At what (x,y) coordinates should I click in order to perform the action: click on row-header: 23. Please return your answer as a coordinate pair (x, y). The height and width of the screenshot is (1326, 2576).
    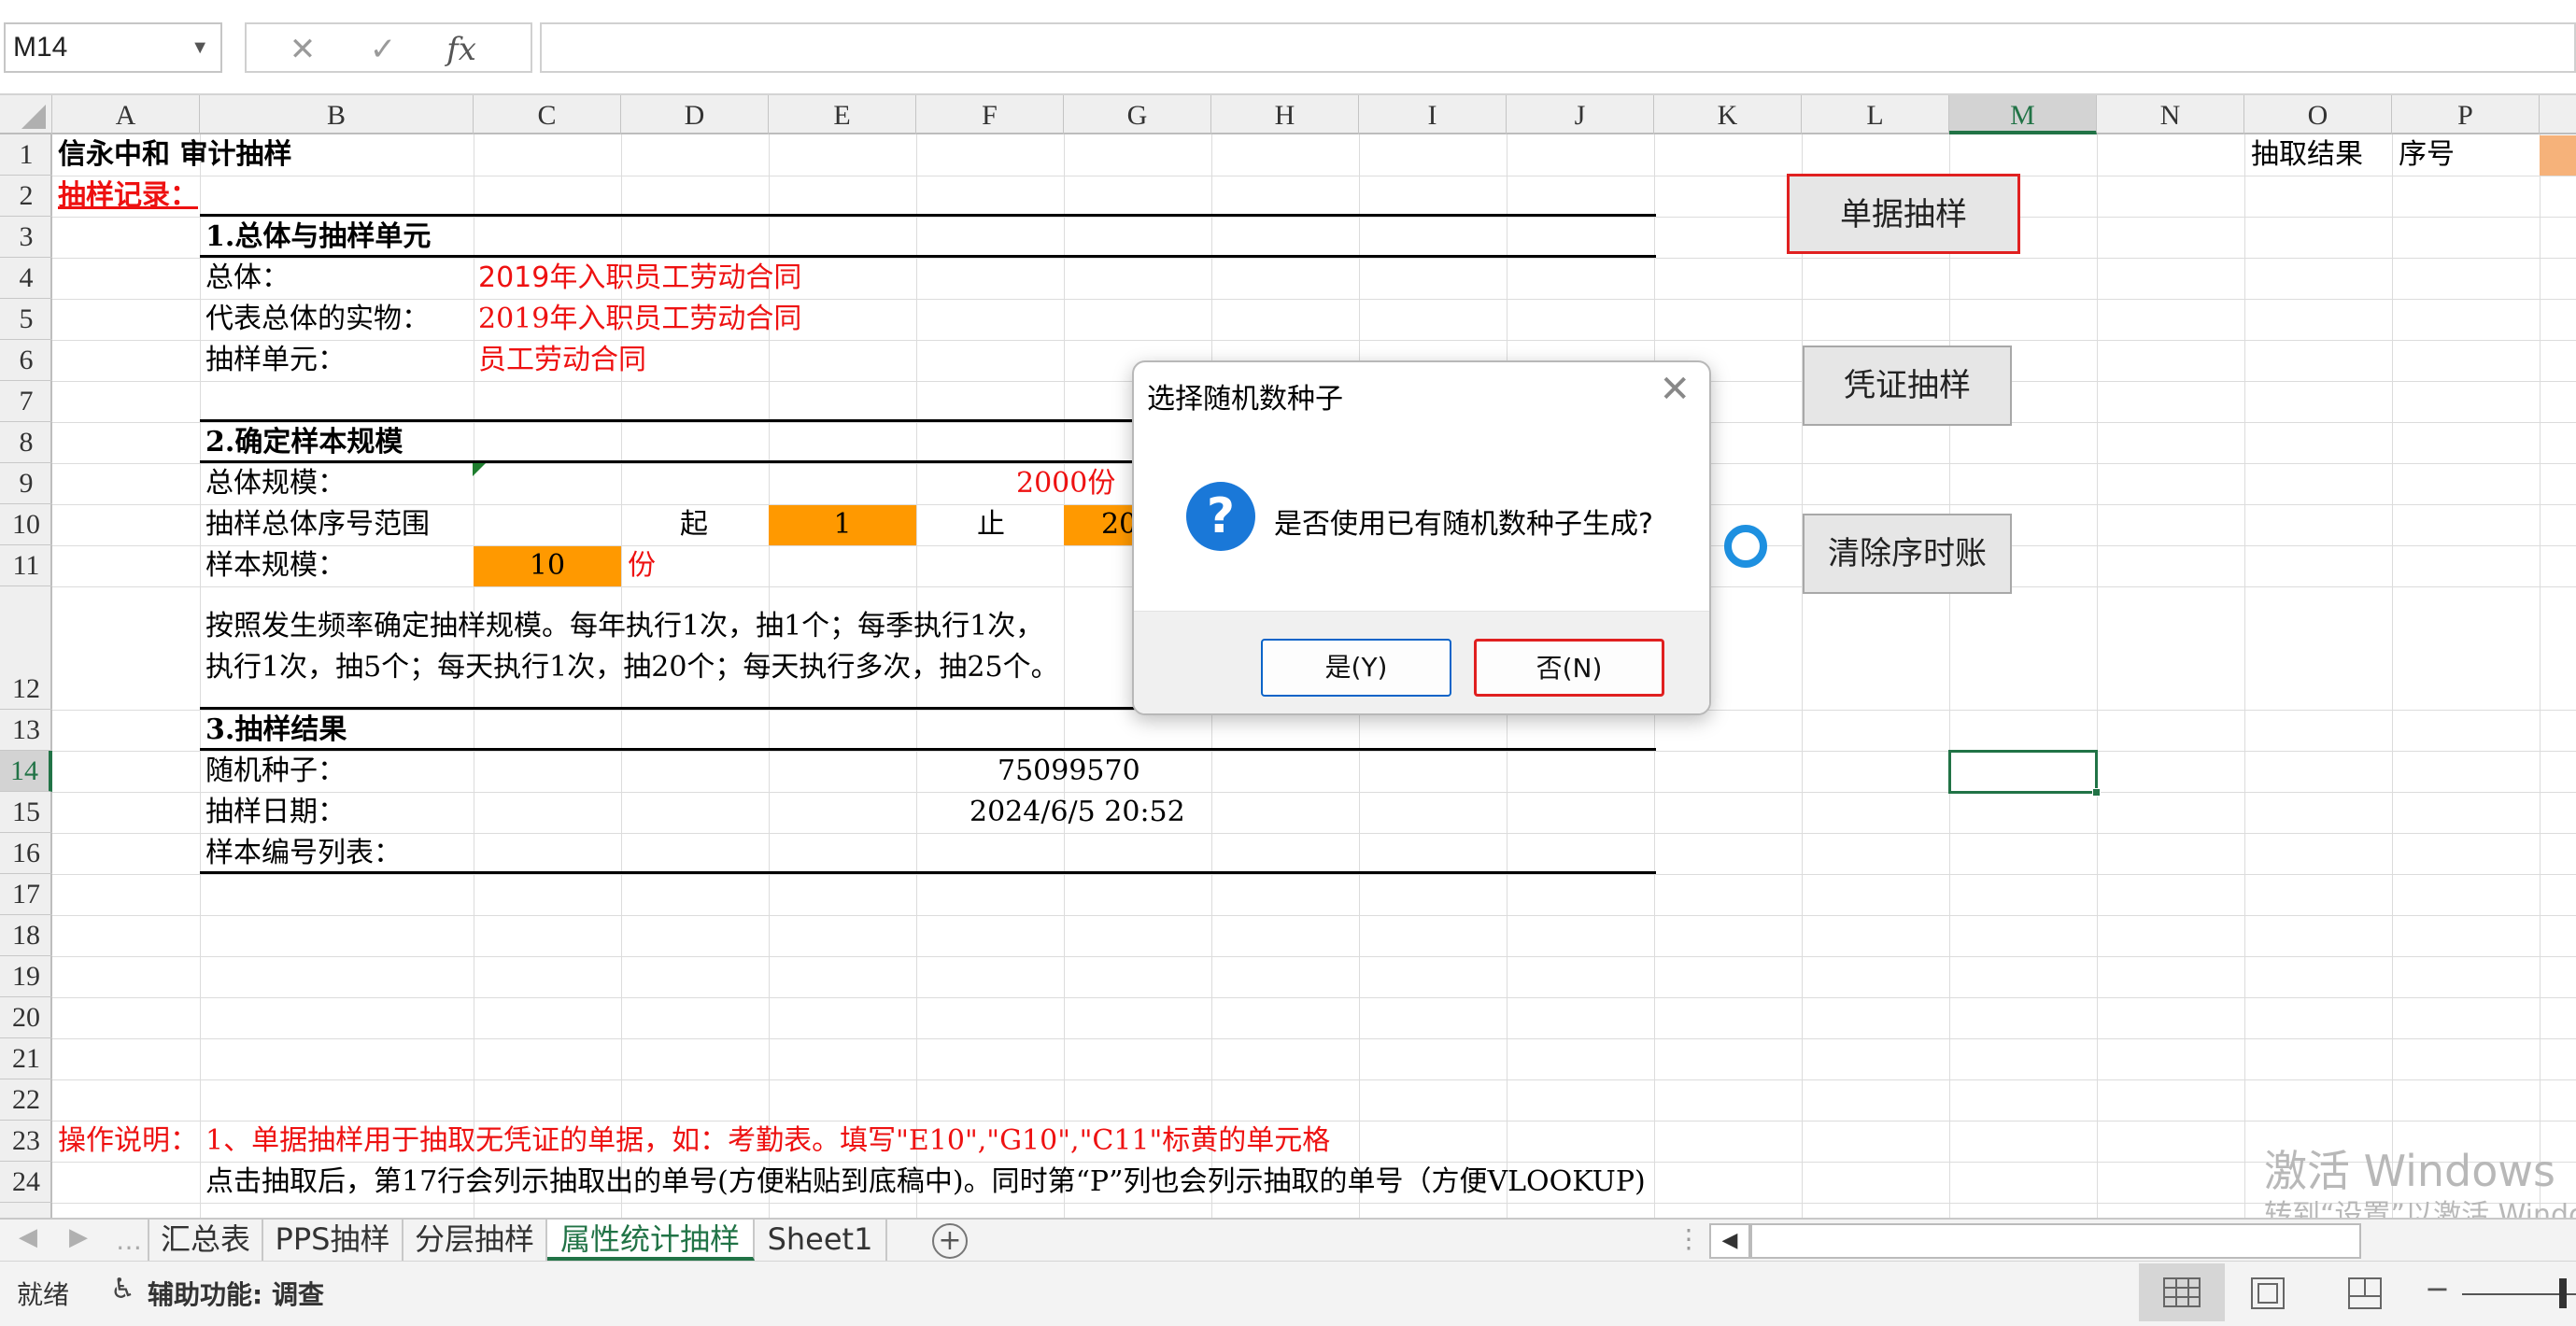
    Looking at the image, I should click on (26, 1141).